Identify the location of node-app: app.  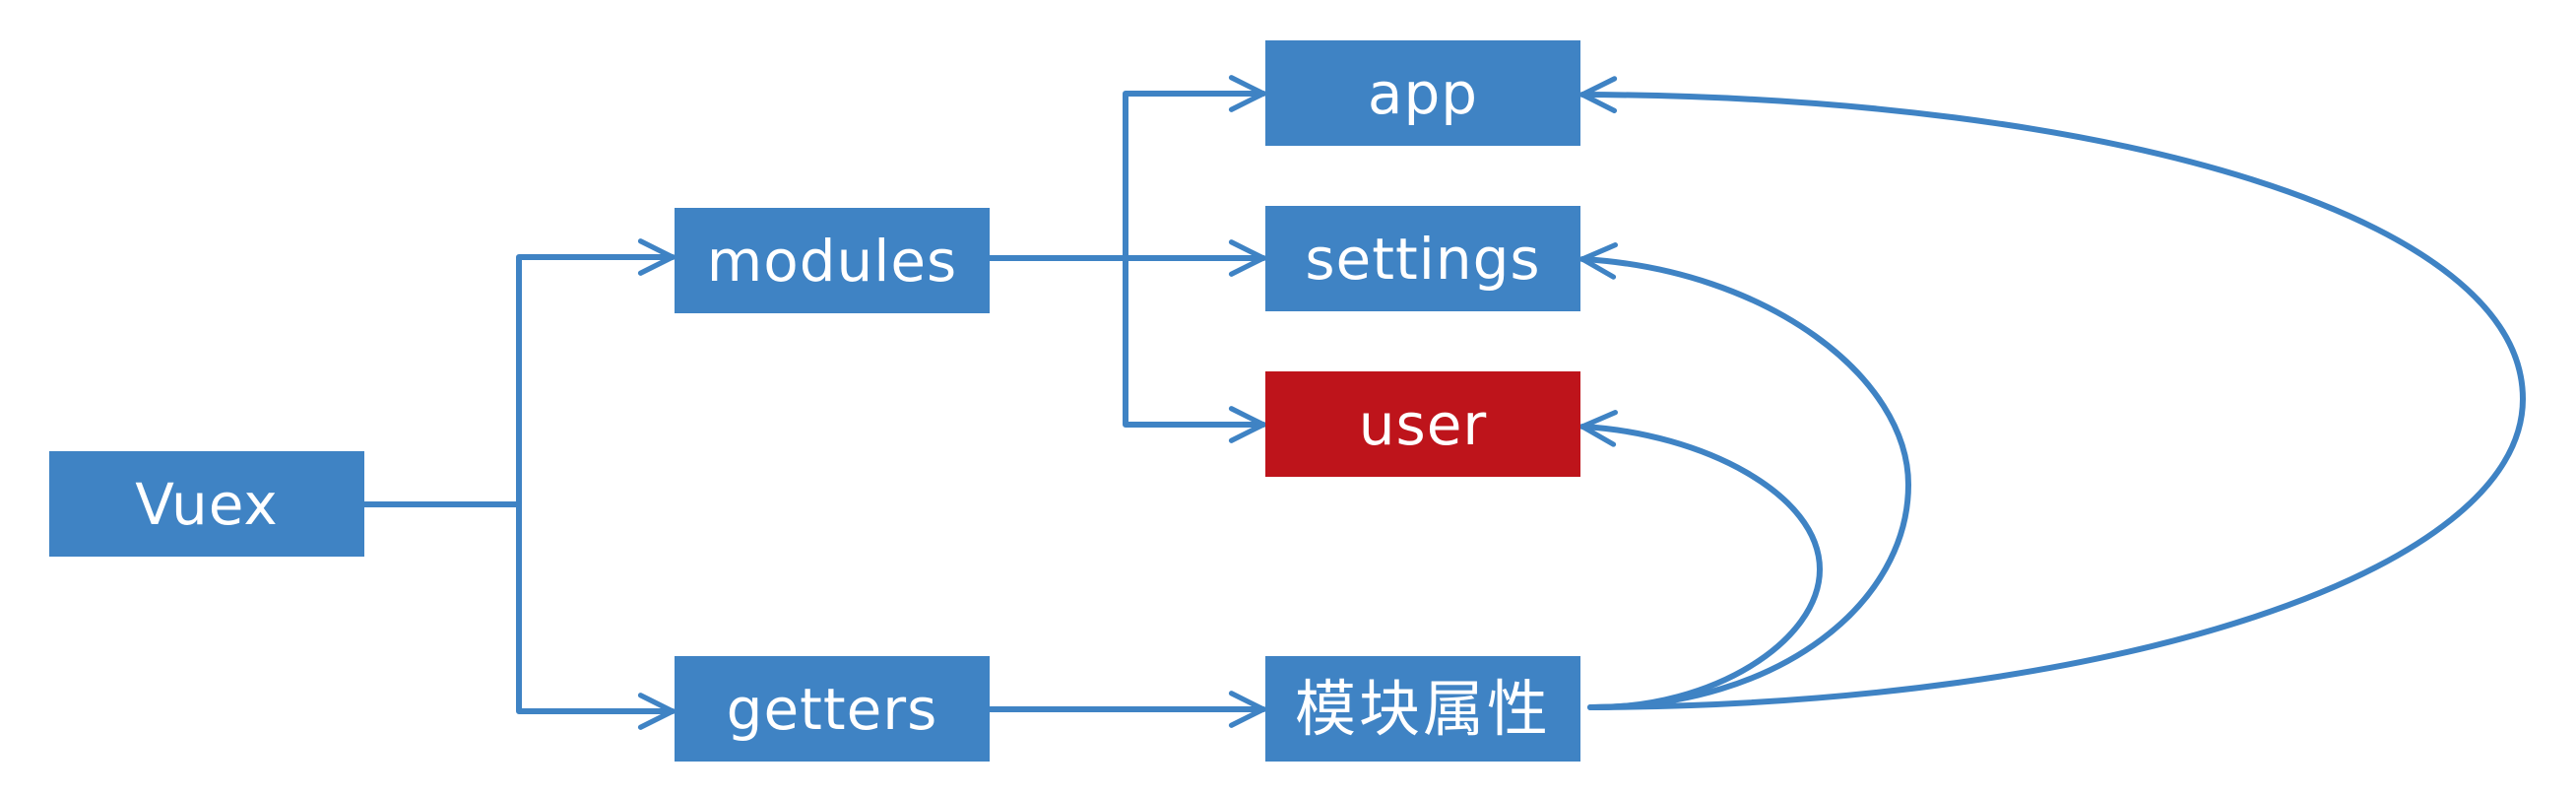
(1422, 93).